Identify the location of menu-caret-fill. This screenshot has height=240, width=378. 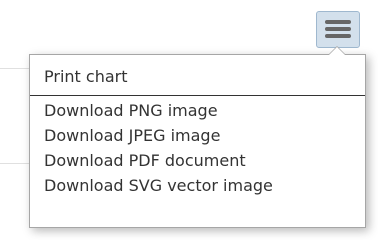
(337, 51).